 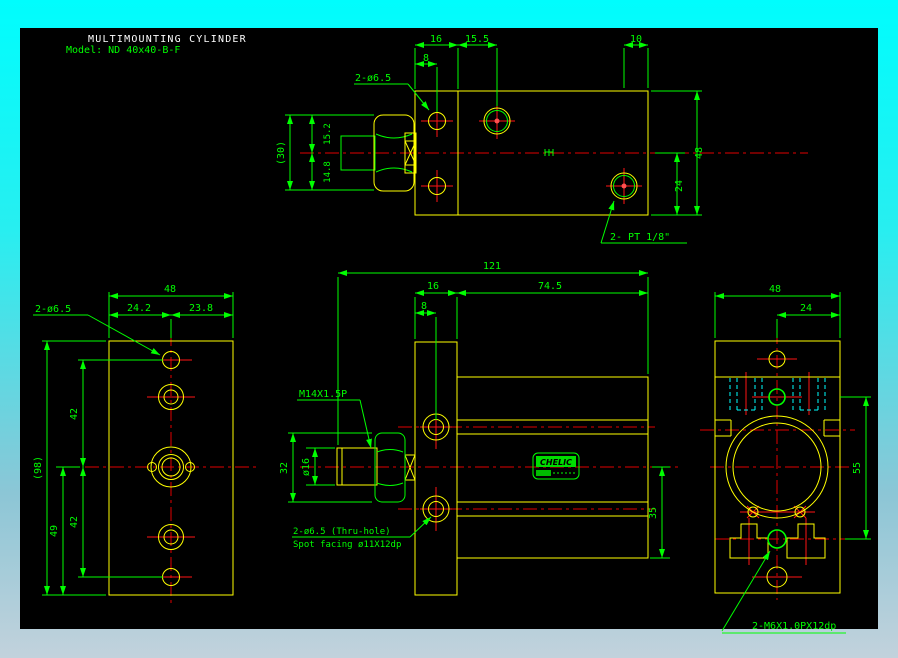 What do you see at coordinates (636, 39) in the screenshot?
I see `dim-10: 10` at bounding box center [636, 39].